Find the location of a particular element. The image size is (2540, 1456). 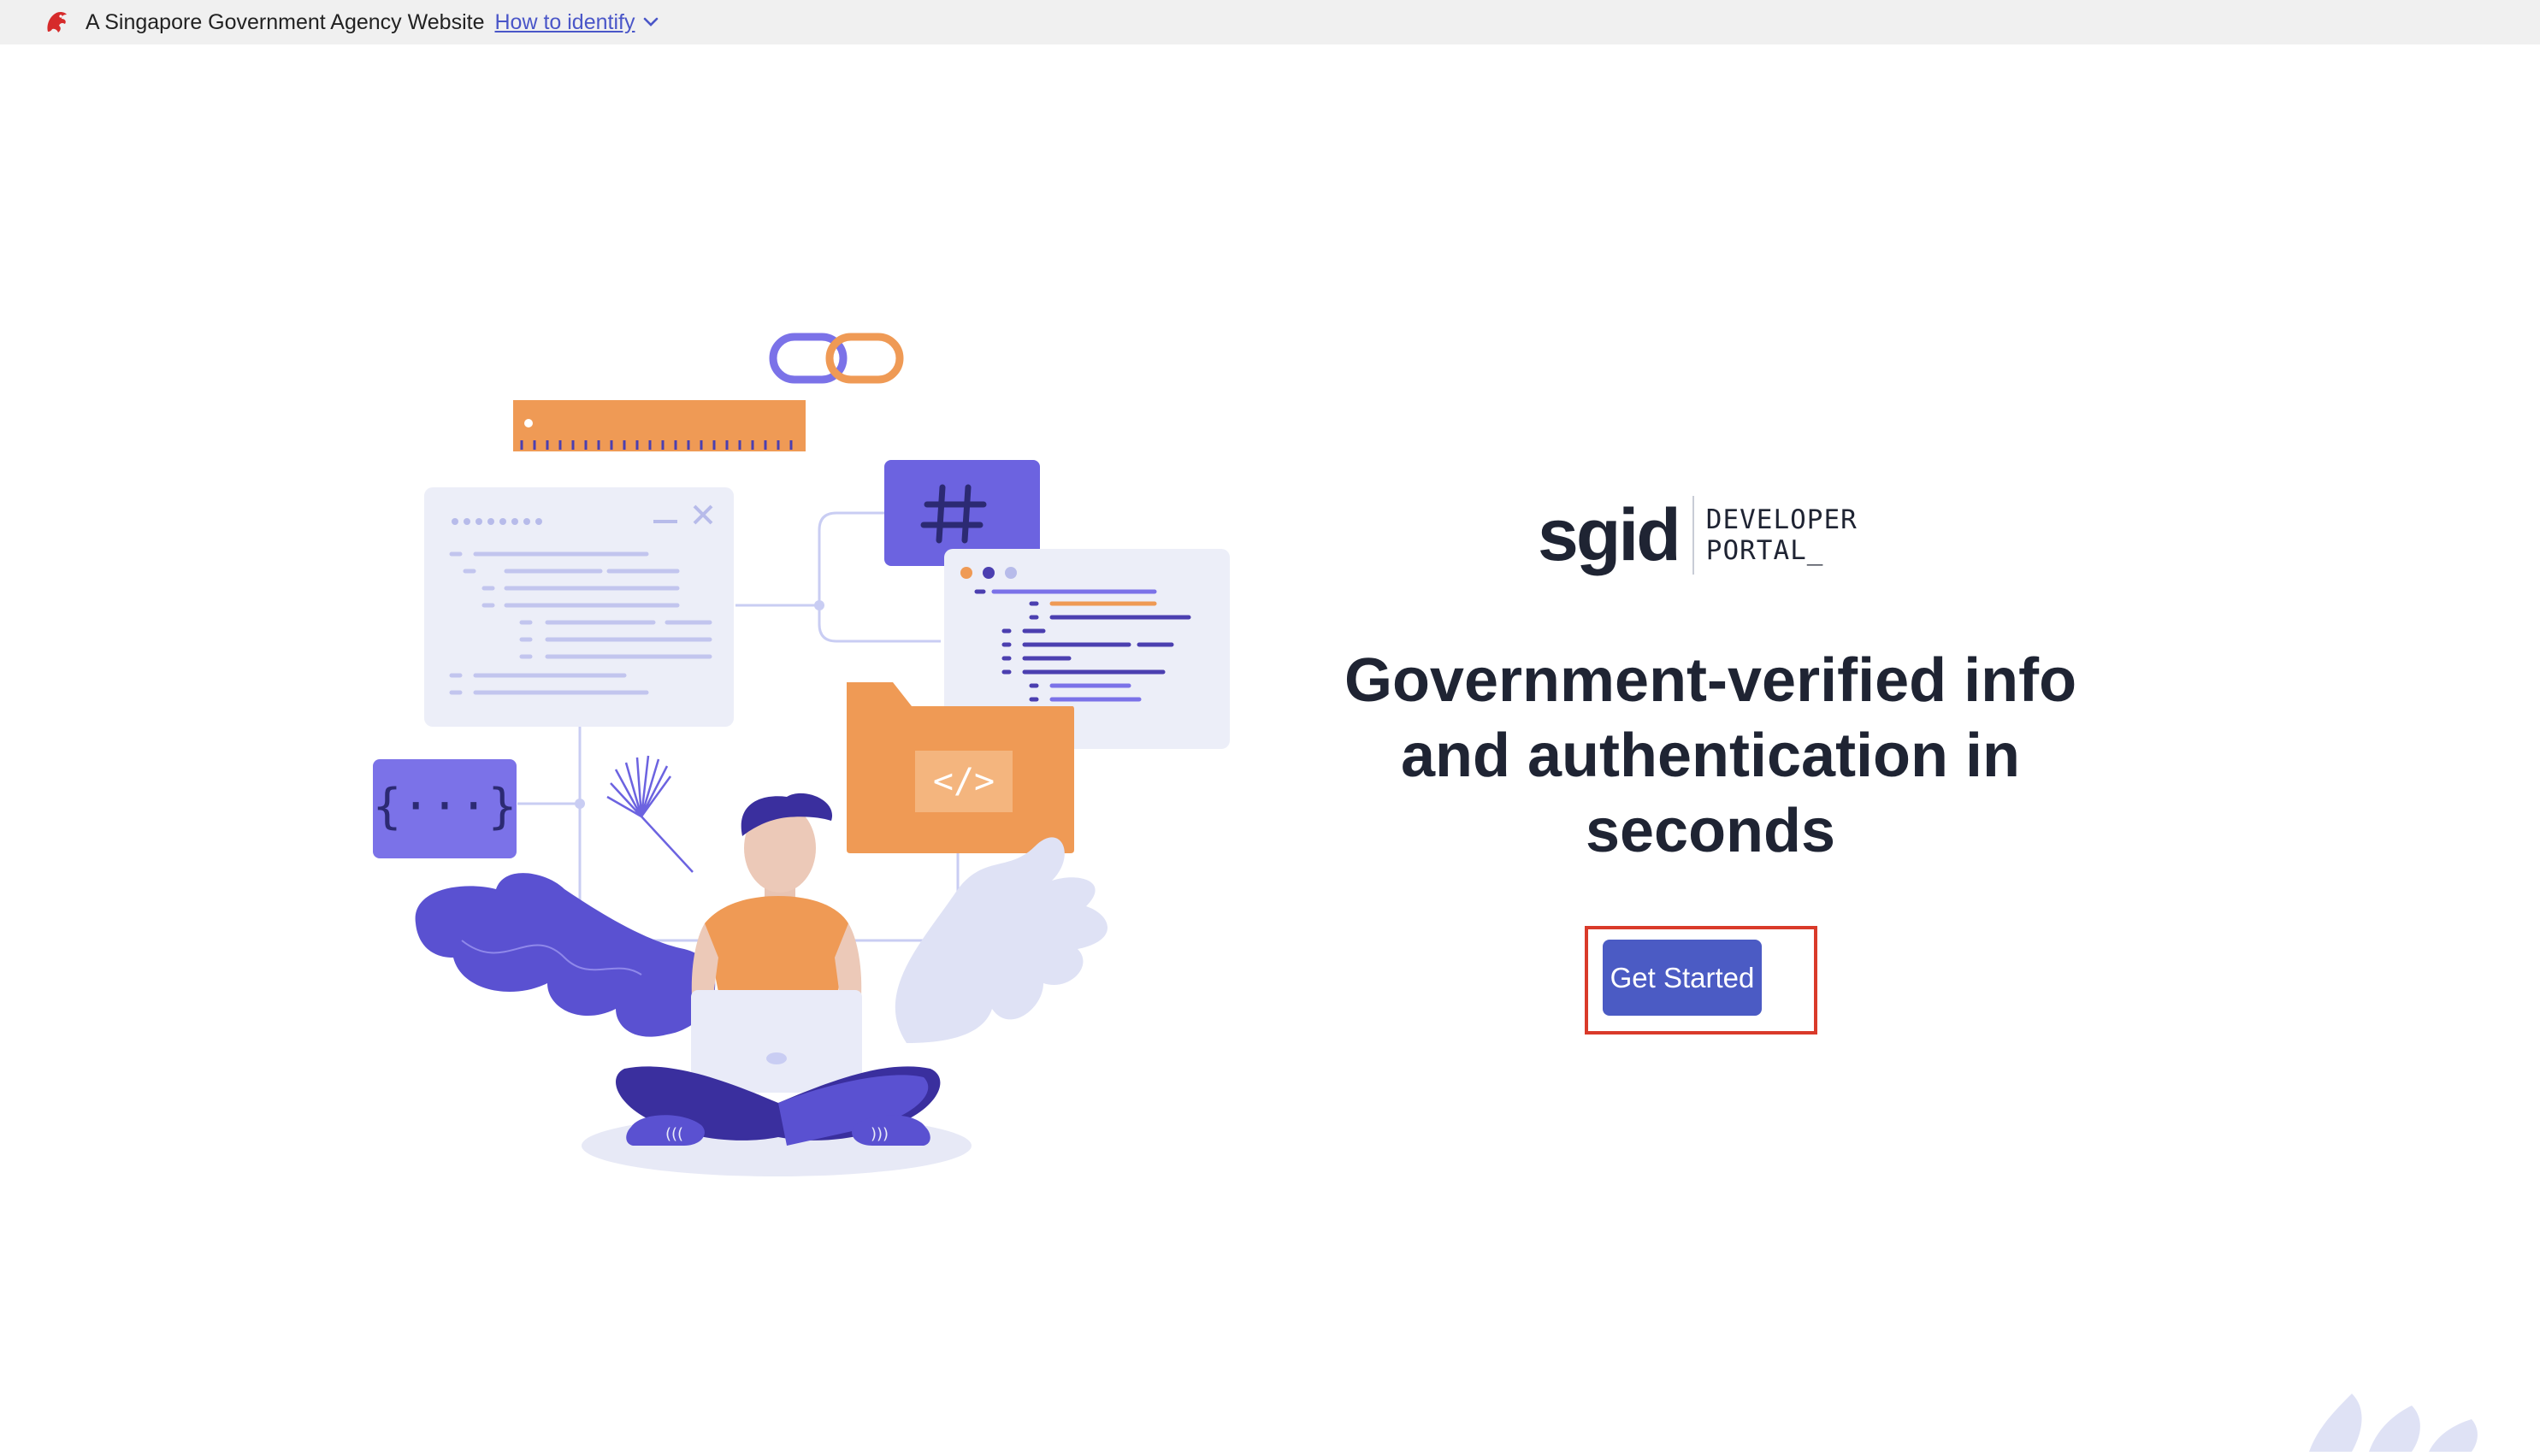

logo-divider is located at coordinates (1693, 535).